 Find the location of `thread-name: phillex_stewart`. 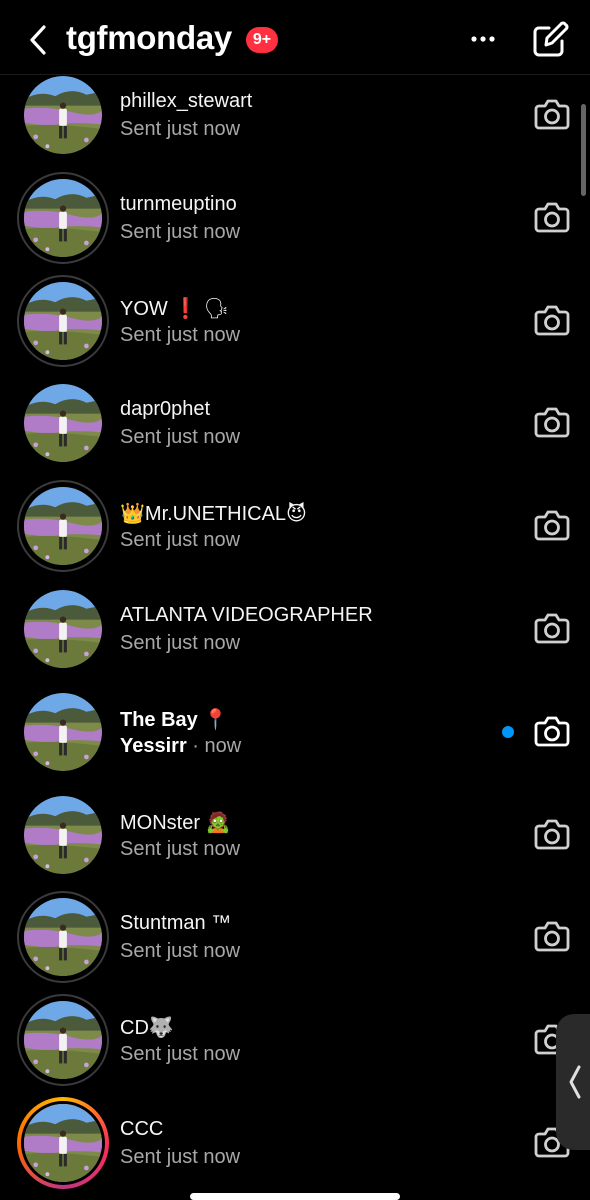

thread-name: phillex_stewart is located at coordinates (186, 101).